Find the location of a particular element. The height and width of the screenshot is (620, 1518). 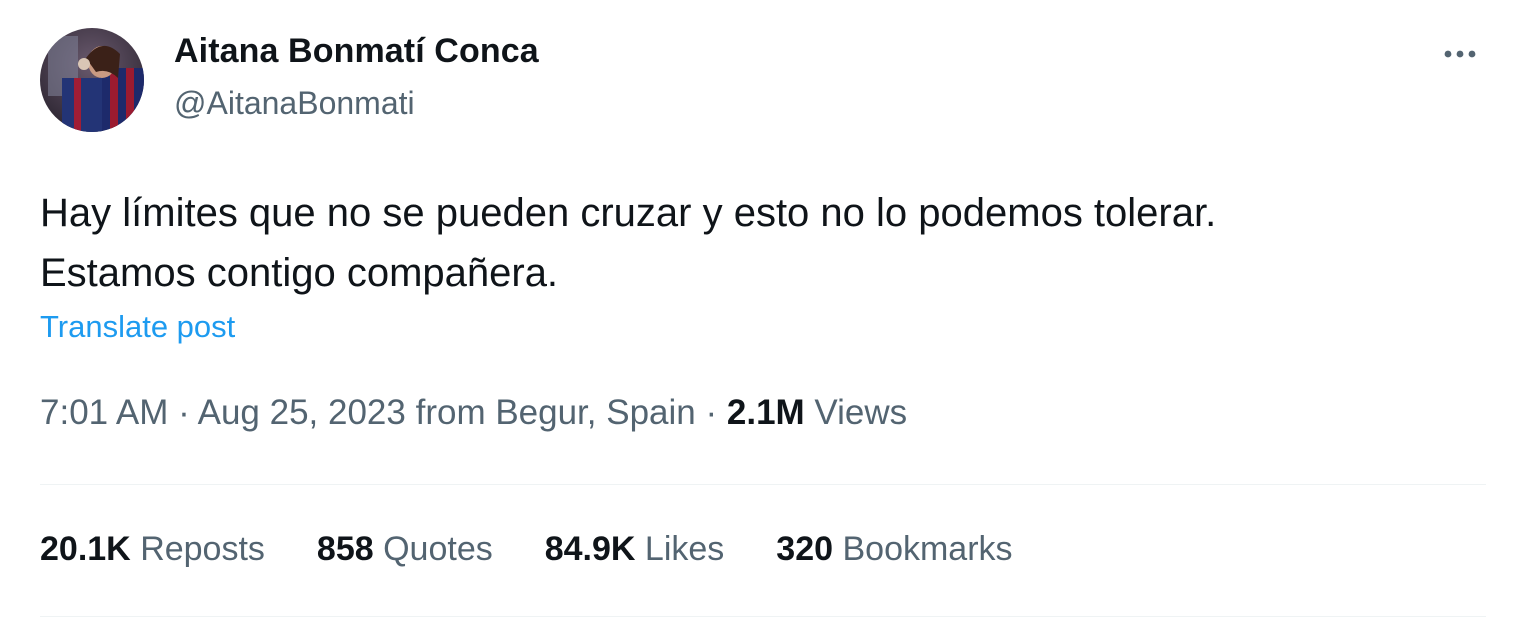

reposts-label: Reposts is located at coordinates (202, 549).